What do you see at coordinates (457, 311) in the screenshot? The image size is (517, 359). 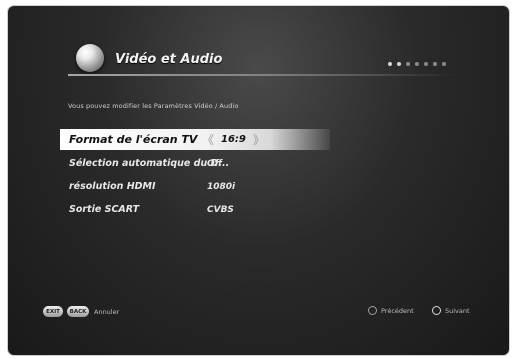 I see `next-label: Suivant` at bounding box center [457, 311].